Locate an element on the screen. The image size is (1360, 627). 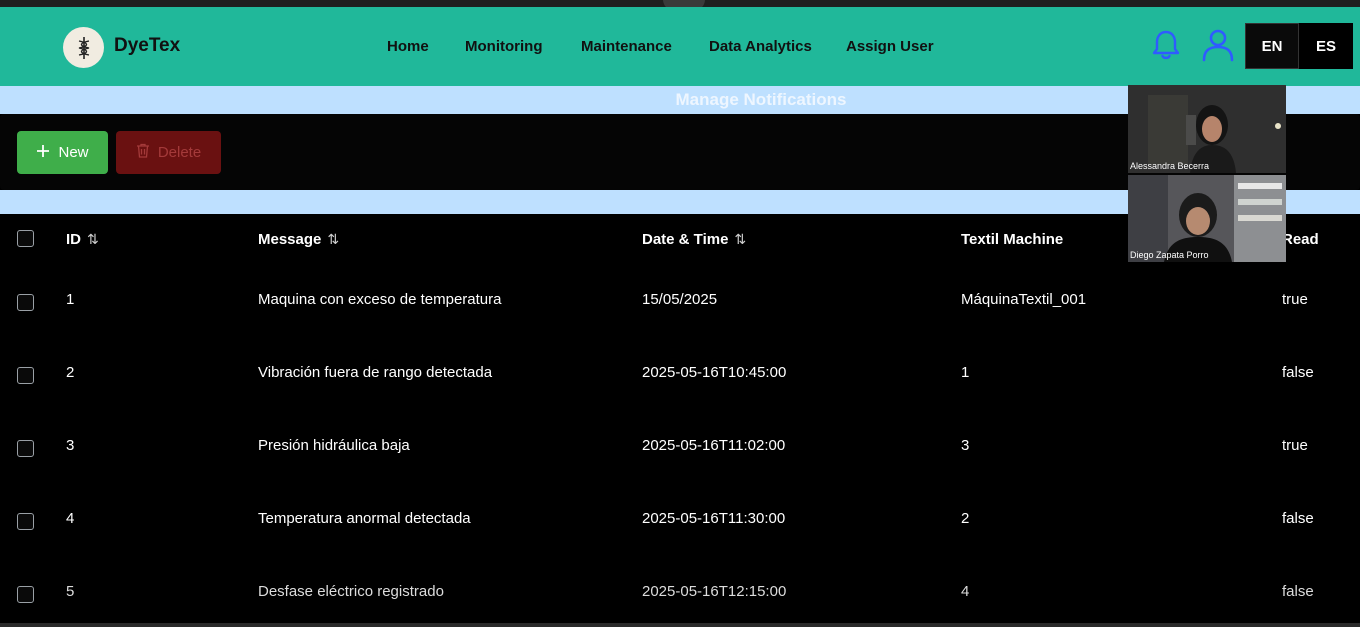
video-tile-participant-2: Diego Zapata Porro is located at coordinates (1207, 218).